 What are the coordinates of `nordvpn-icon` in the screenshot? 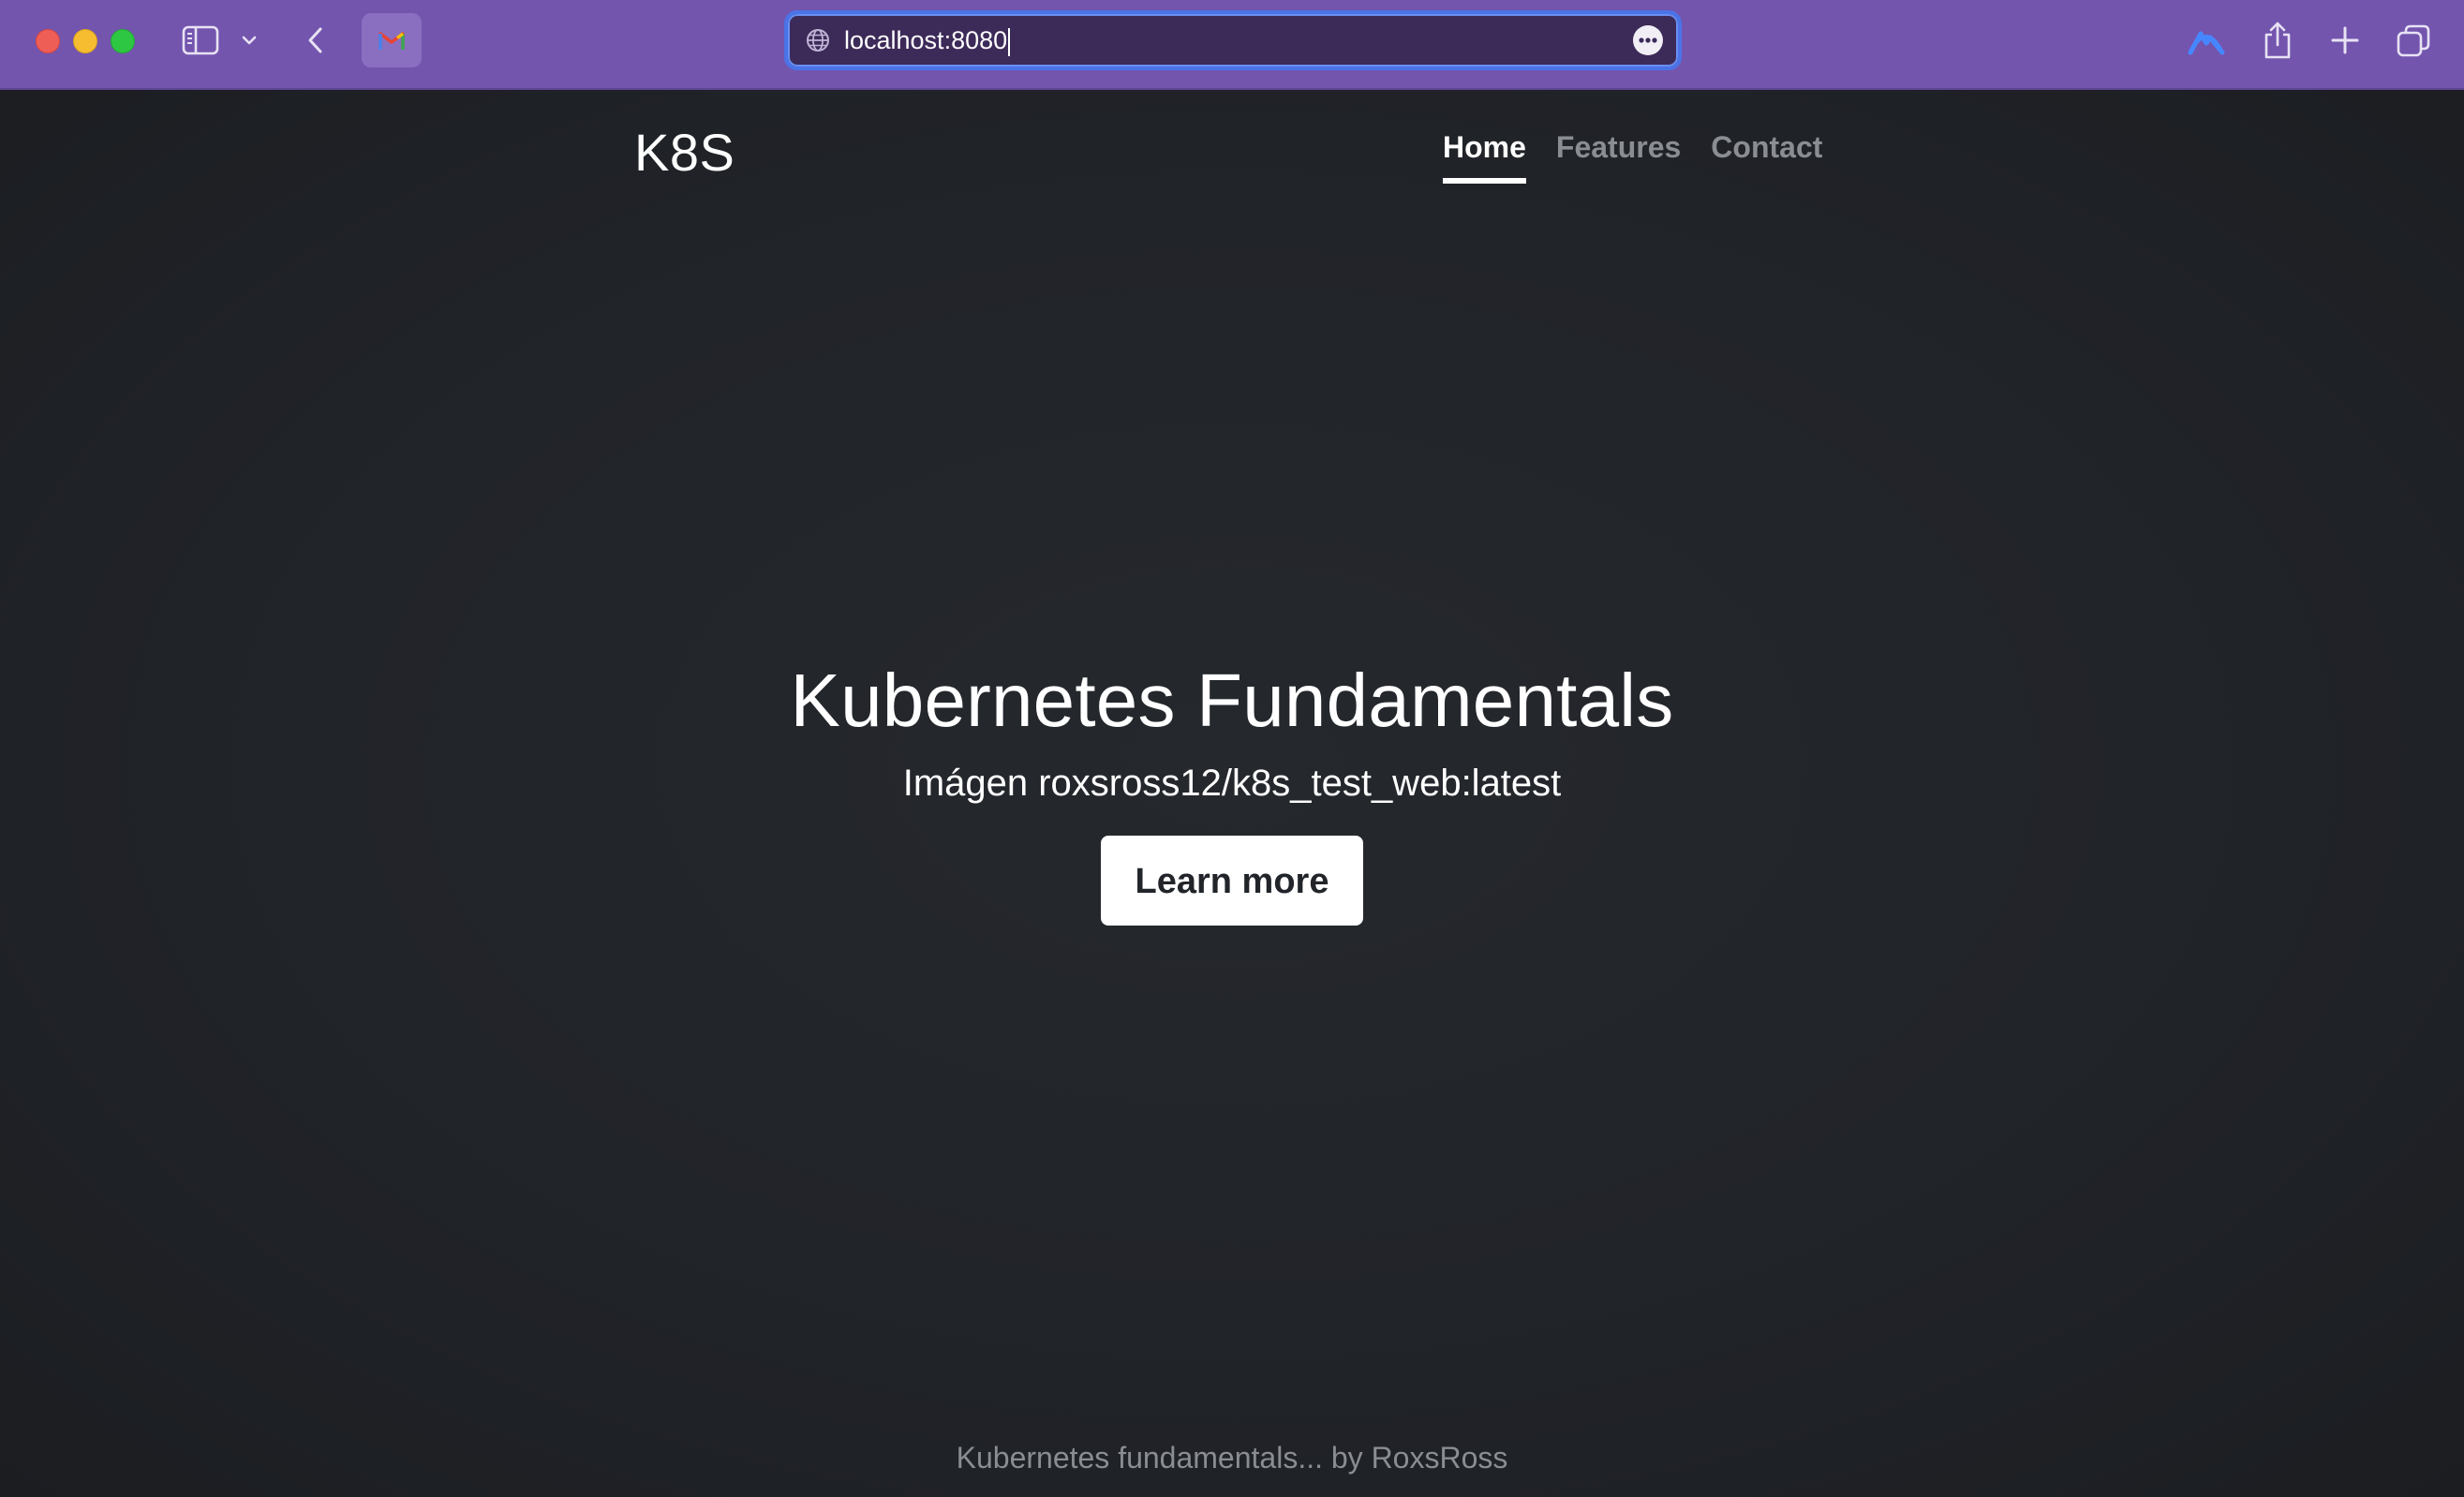 It's located at (2206, 41).